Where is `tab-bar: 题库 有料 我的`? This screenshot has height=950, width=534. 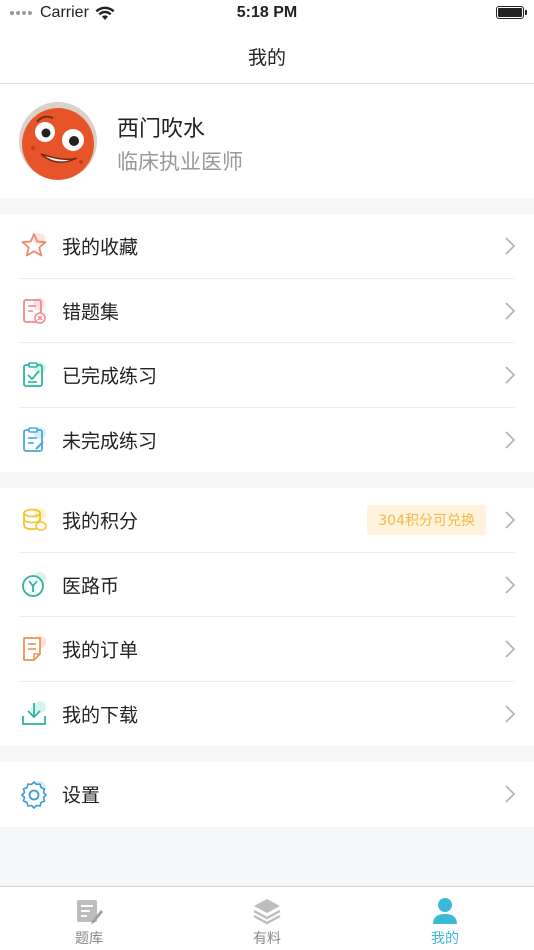 tab-bar: 题库 有料 我的 is located at coordinates (267, 918).